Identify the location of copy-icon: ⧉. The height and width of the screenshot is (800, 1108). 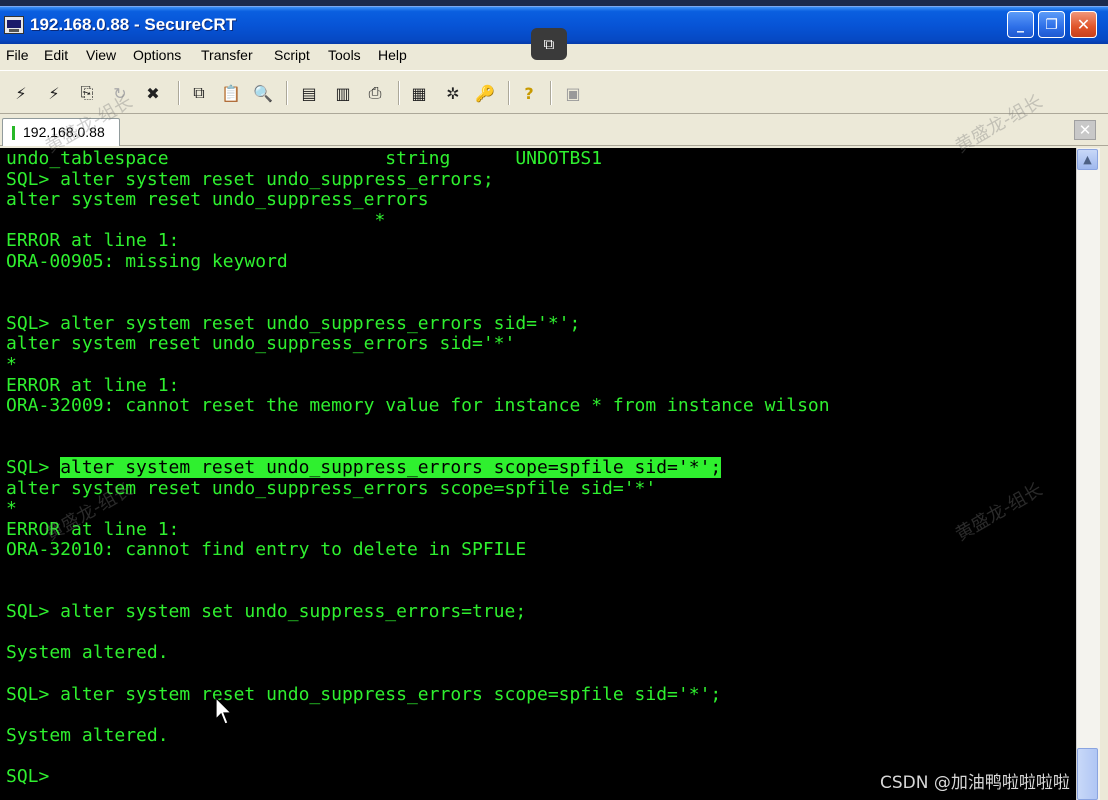
(199, 93).